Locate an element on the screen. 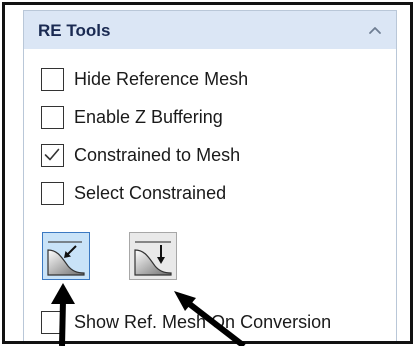  enable-z-buffering-checkbox is located at coordinates (52, 117).